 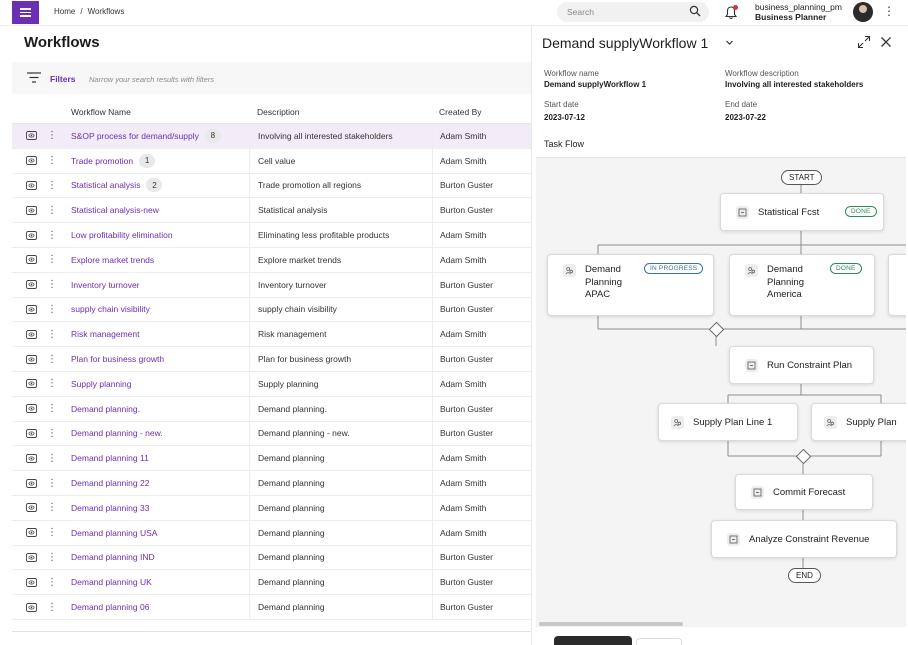 I want to click on workflow-name-cell: Demand planning UK, so click(x=111, y=582).